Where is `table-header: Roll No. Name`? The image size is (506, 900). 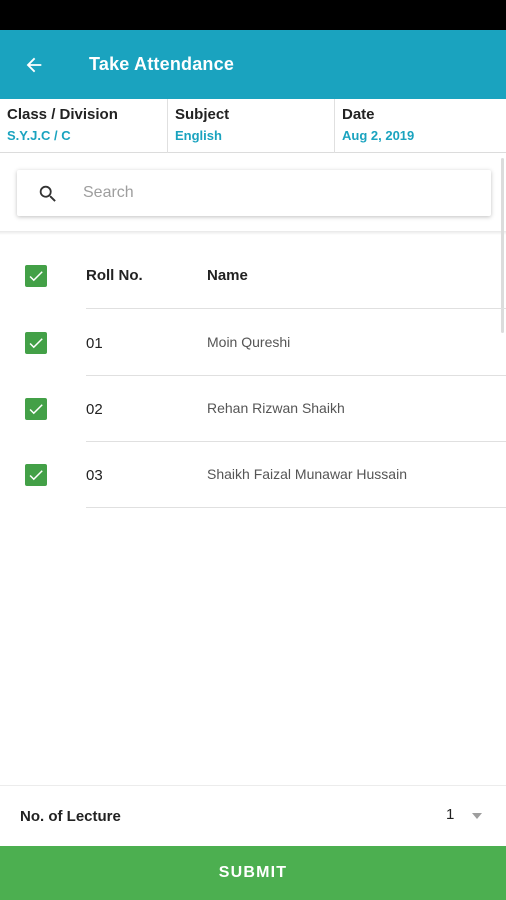
table-header: Roll No. Name is located at coordinates (253, 276).